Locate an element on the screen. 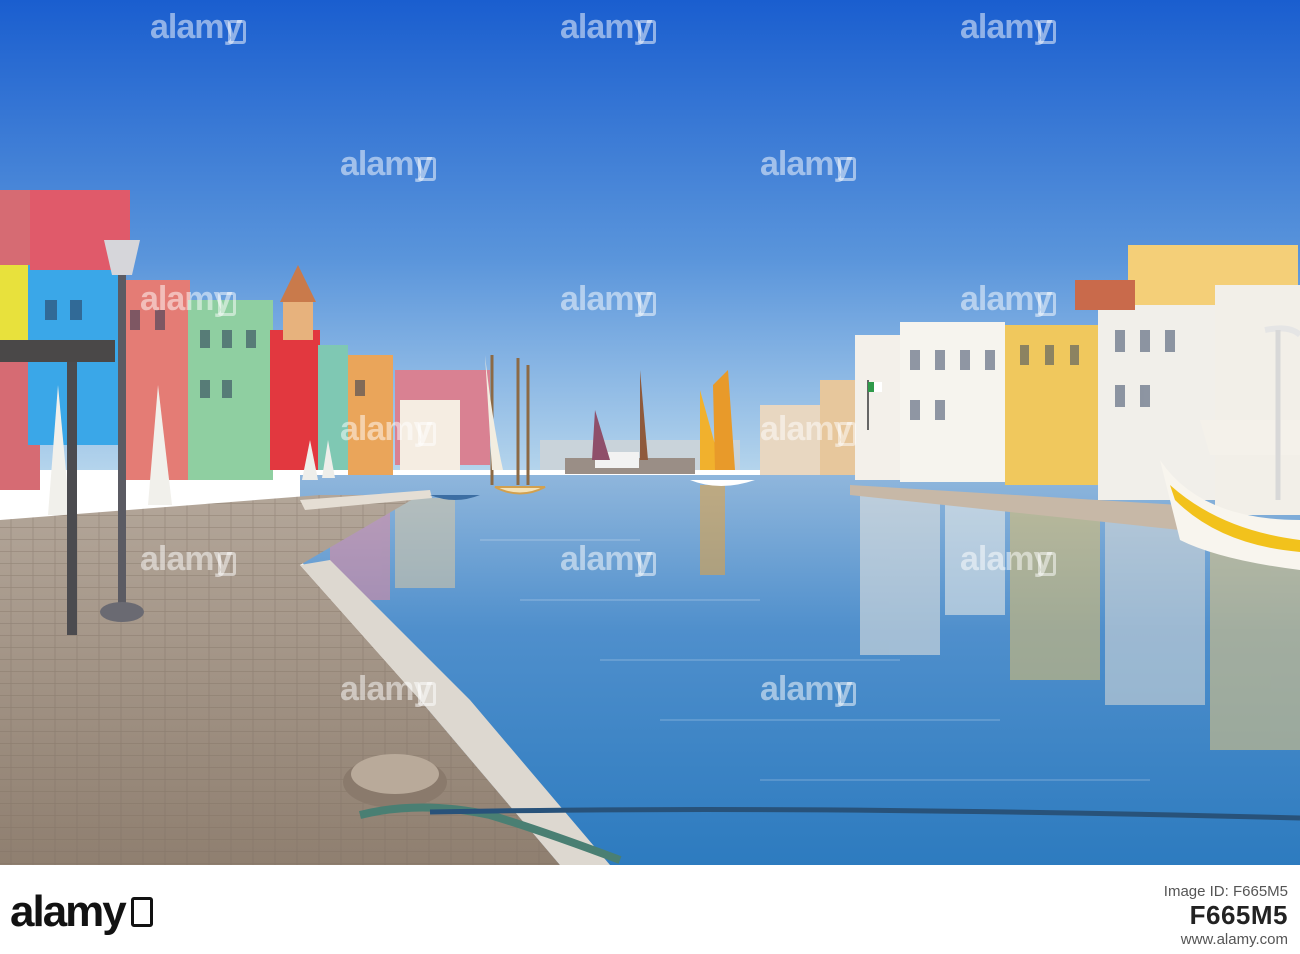  brand-logo: alamy is located at coordinates (81, 912).